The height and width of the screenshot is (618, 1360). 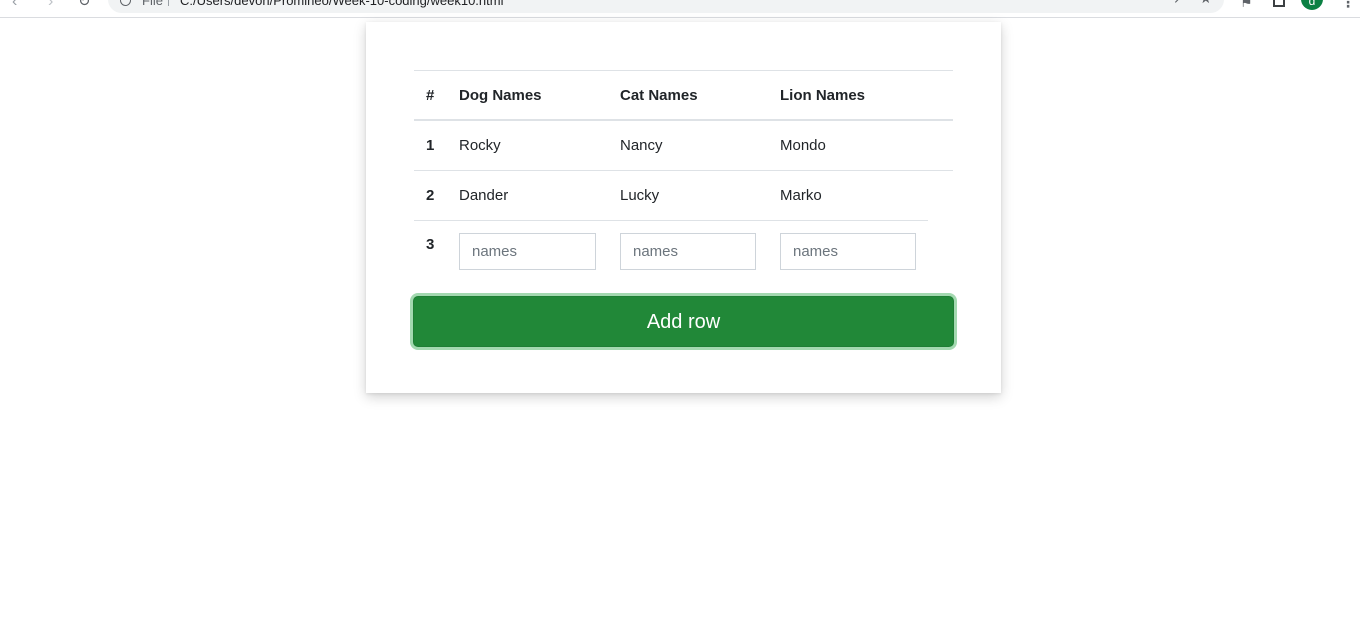 What do you see at coordinates (430, 244) in the screenshot?
I see `row-number: 3` at bounding box center [430, 244].